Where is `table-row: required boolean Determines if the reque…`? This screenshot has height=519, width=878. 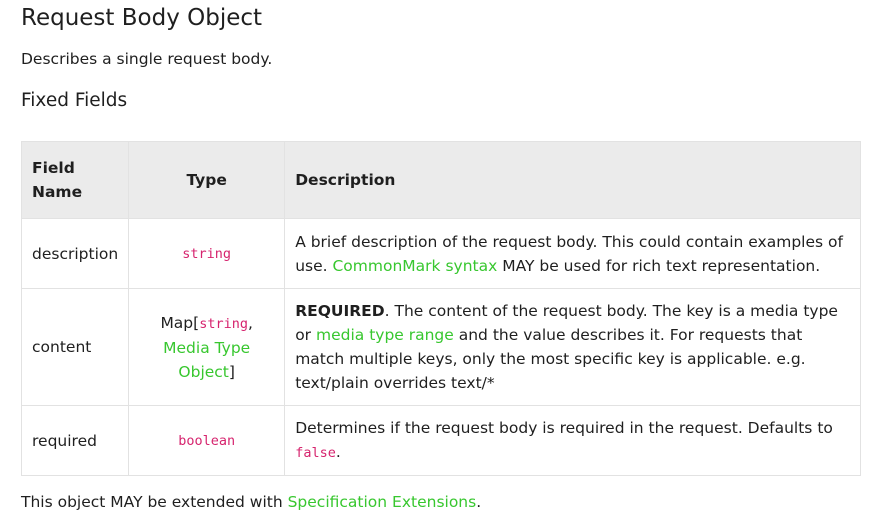 table-row: required boolean Determines if the reque… is located at coordinates (440, 440).